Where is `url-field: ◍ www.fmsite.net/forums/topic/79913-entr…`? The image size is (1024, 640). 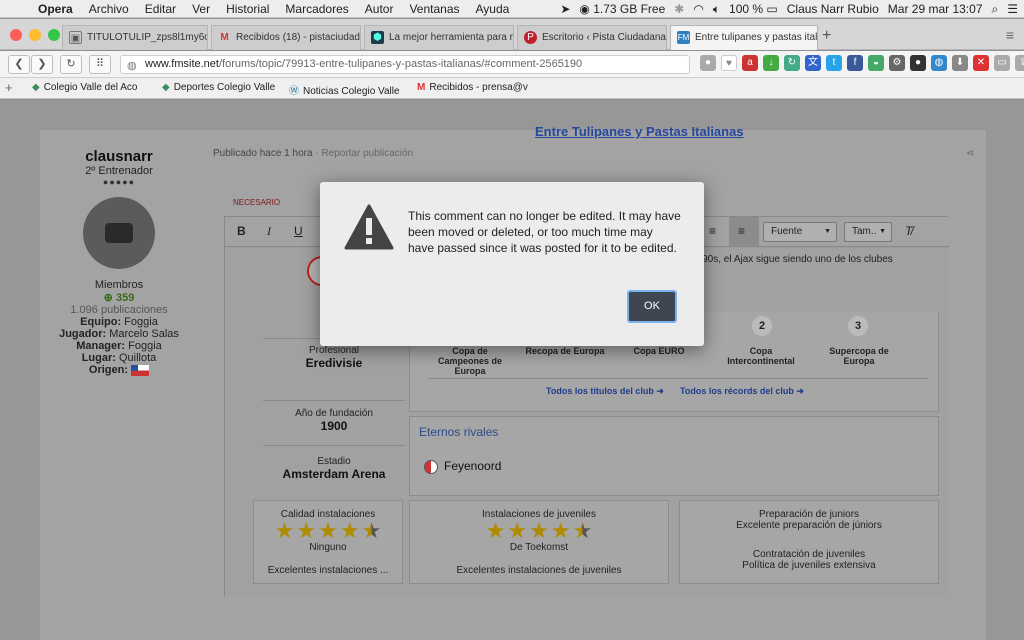
url-field: ◍ www.fmsite.net/forums/topic/79913-entr… is located at coordinates (405, 64).